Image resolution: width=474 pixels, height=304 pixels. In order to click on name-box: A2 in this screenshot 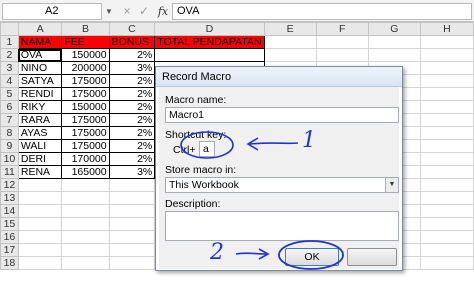, I will do `click(52, 11)`.